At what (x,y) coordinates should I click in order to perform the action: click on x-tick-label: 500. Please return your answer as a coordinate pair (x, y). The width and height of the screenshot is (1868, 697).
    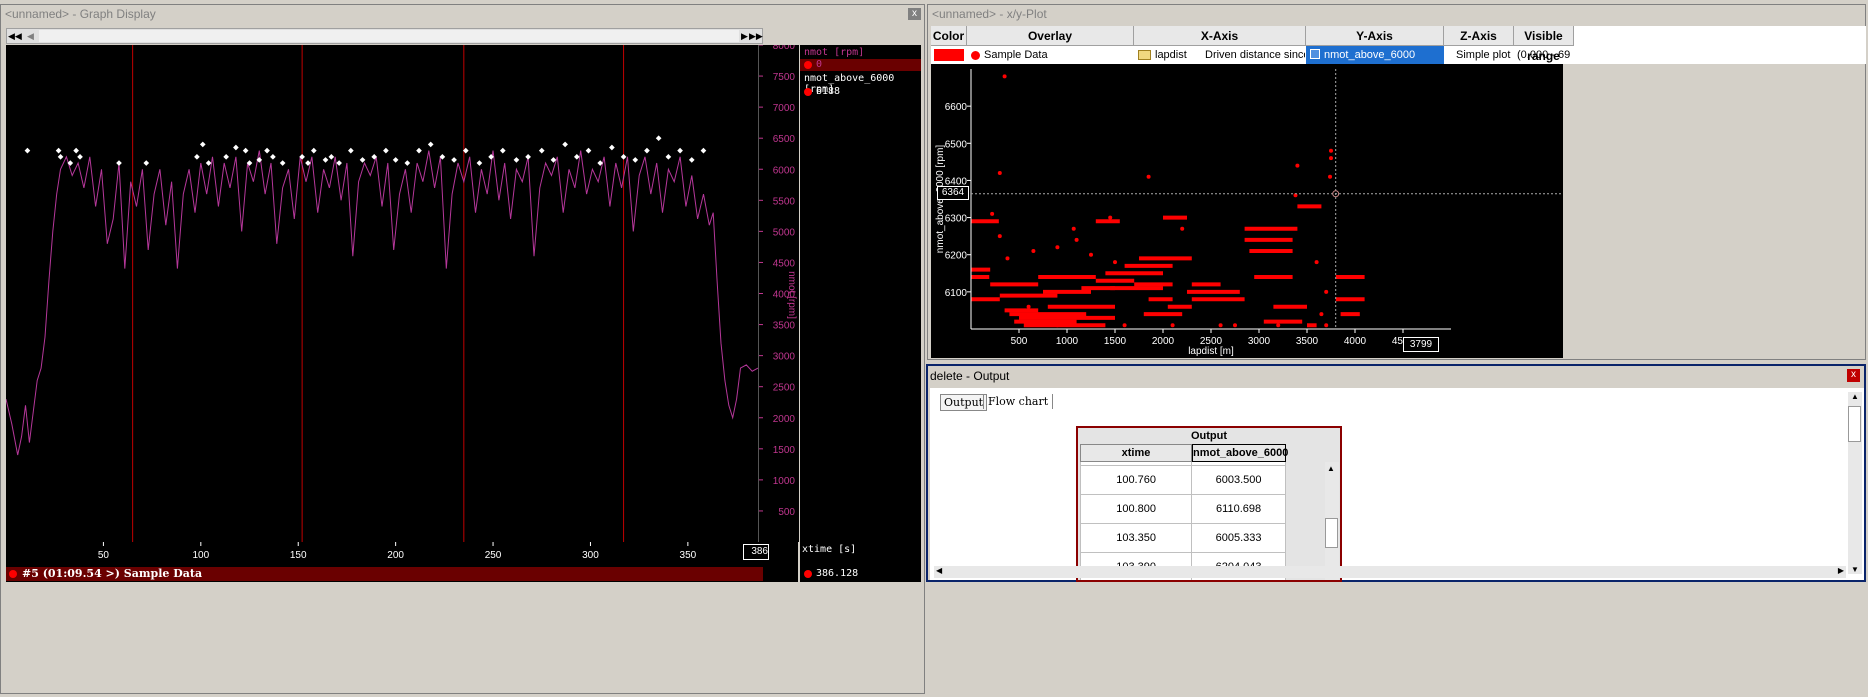
    Looking at the image, I should click on (1019, 341).